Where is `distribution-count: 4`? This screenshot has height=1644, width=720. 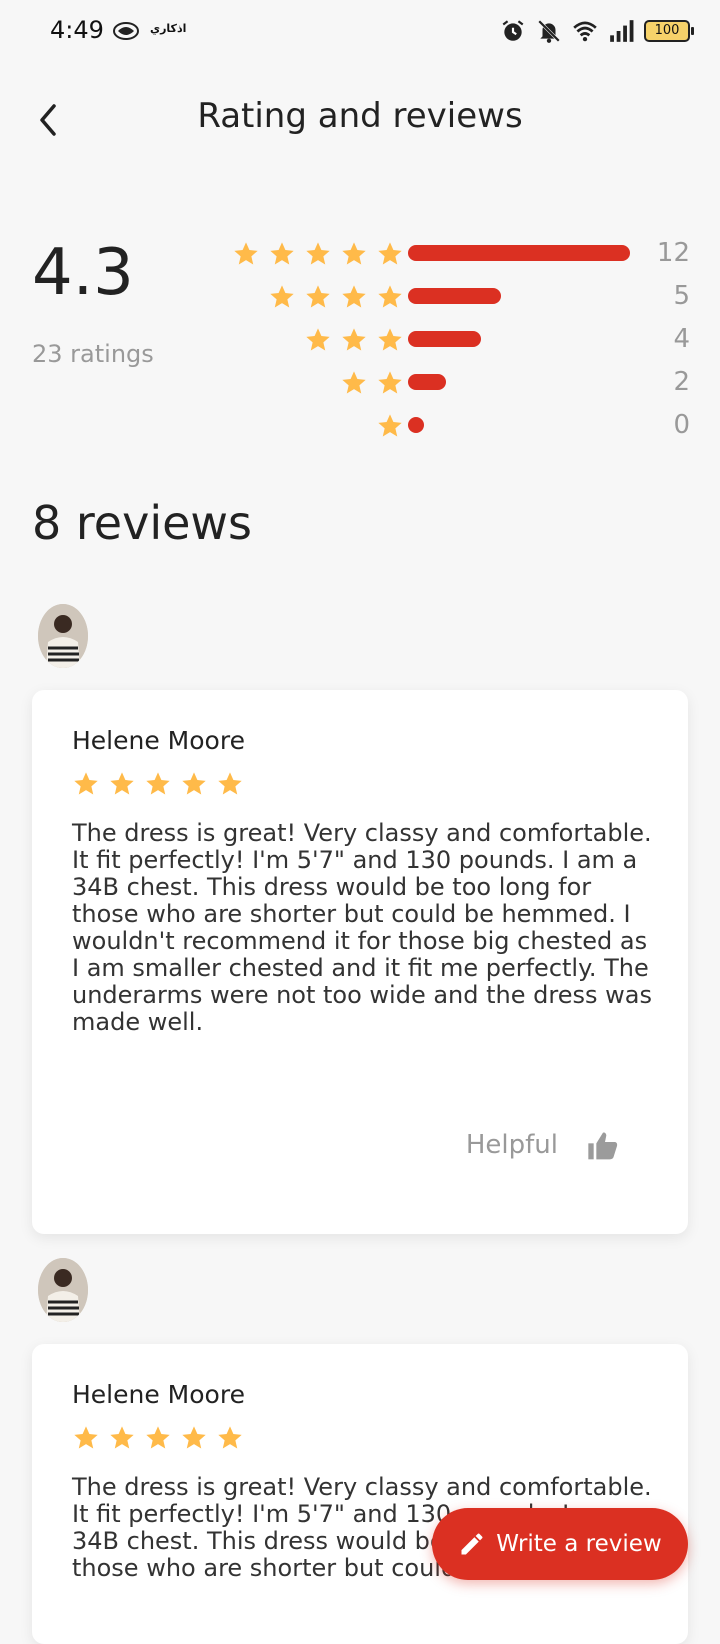 distribution-count: 4 is located at coordinates (681, 339).